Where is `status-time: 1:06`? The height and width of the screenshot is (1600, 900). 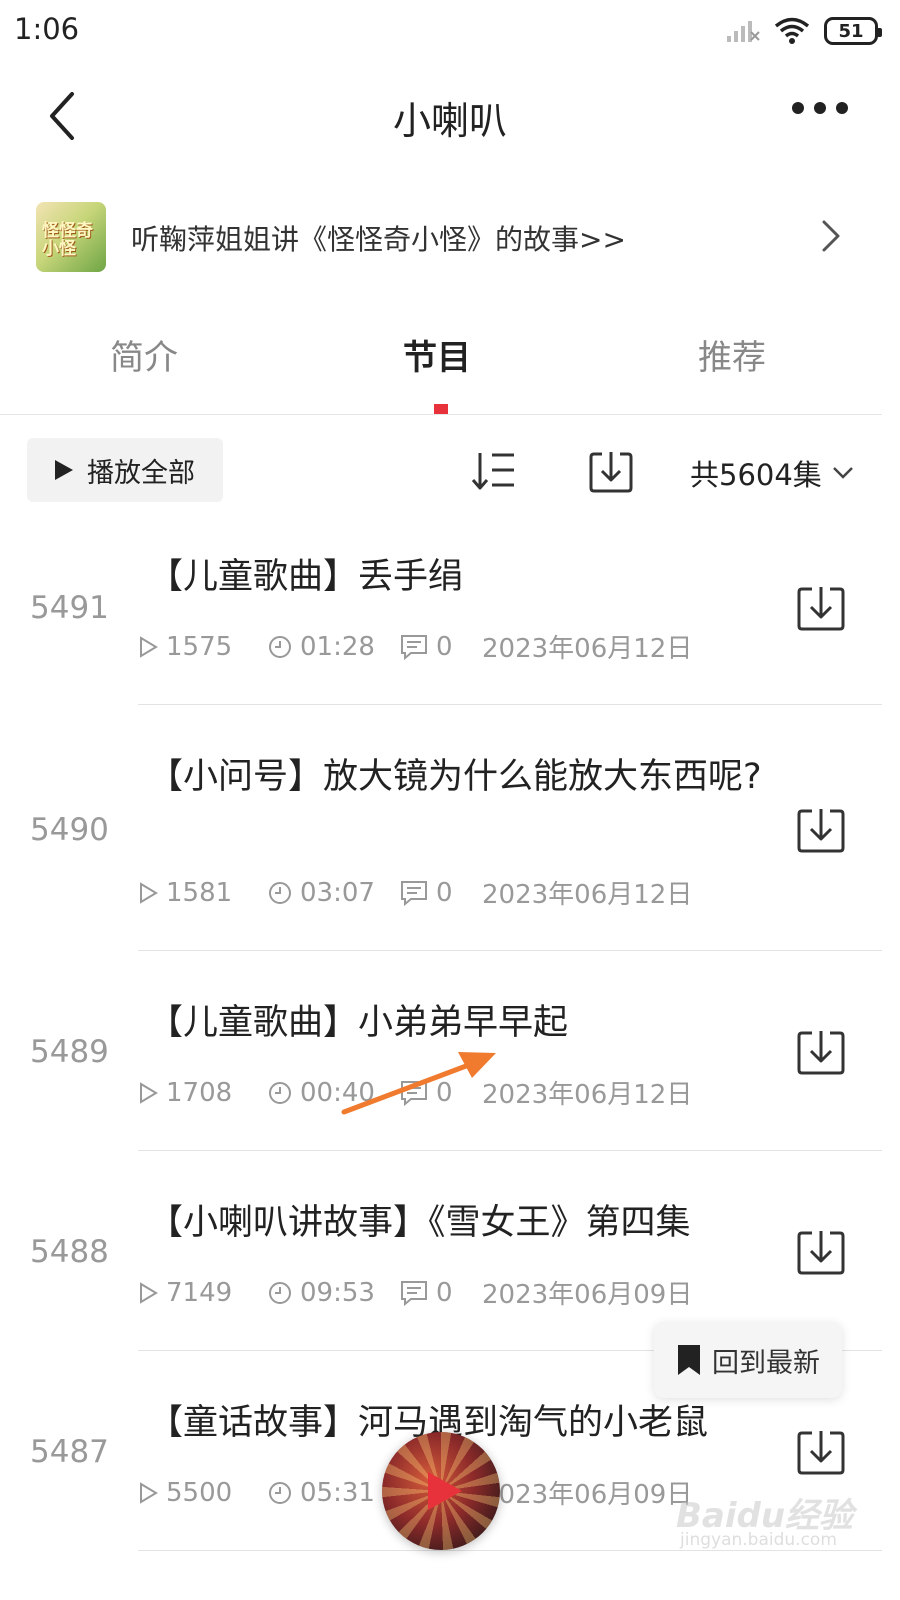
status-time: 1:06 is located at coordinates (47, 29).